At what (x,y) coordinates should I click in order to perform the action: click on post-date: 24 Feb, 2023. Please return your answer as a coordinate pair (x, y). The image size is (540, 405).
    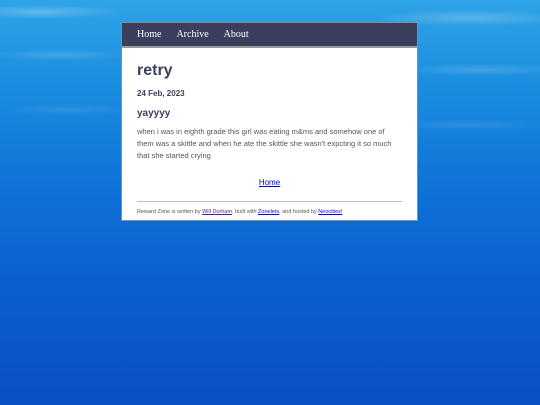
    Looking at the image, I should click on (161, 93).